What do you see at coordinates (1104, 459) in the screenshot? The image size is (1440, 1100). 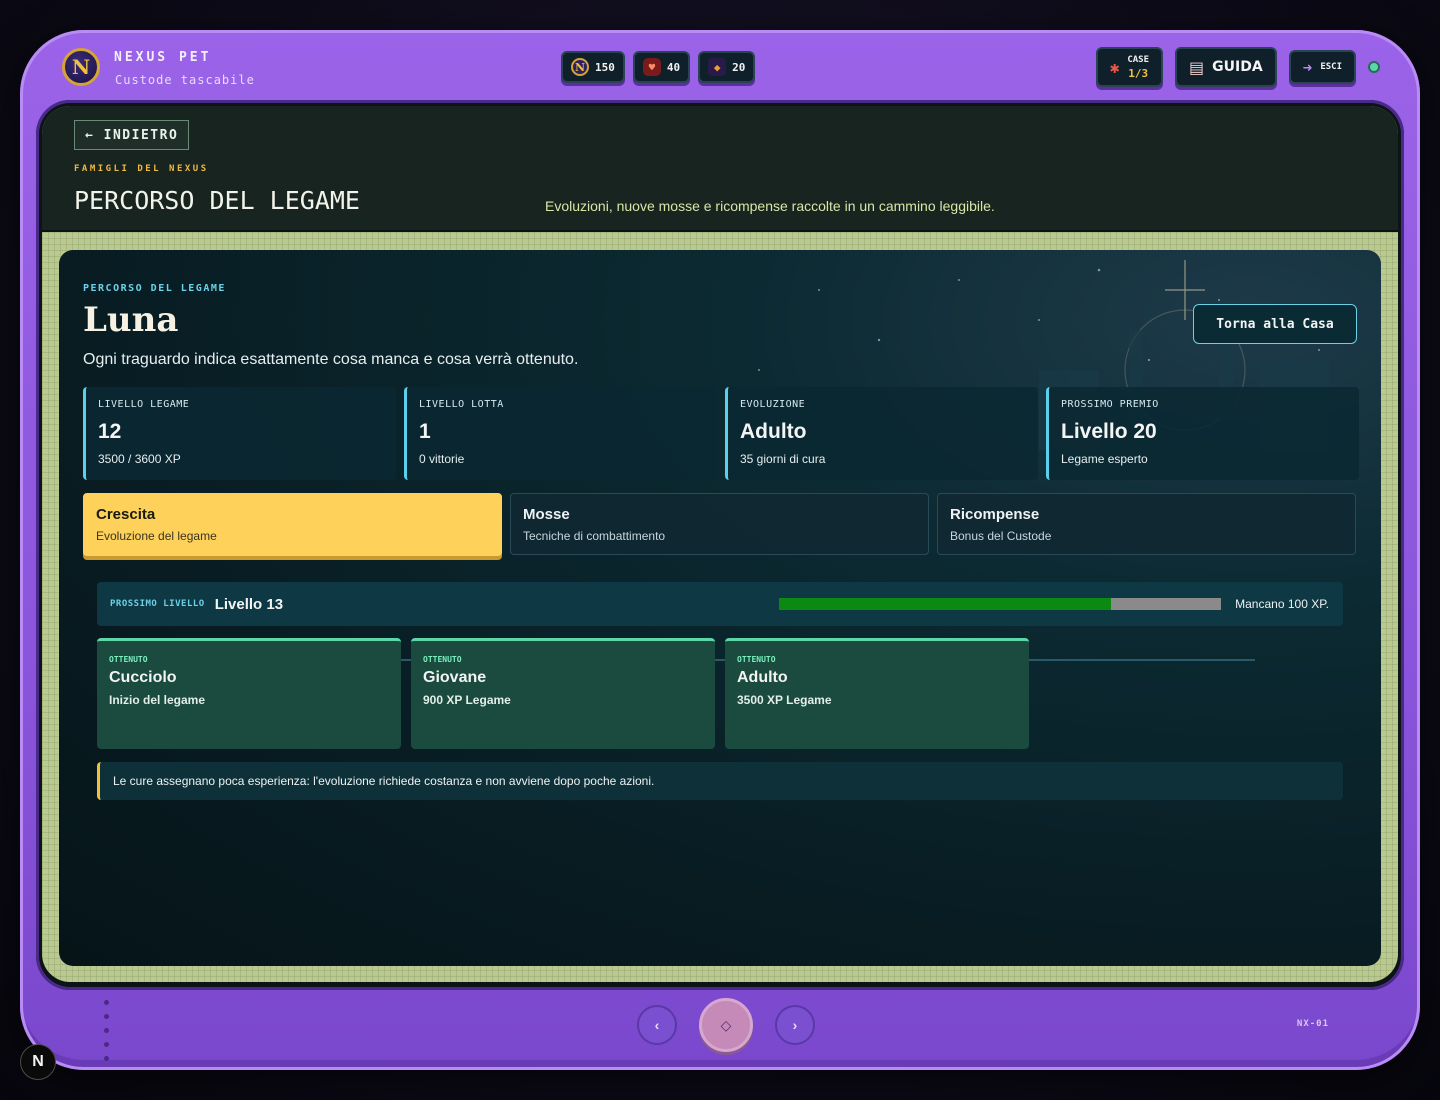 I see `stat-sub: Legame esperto` at bounding box center [1104, 459].